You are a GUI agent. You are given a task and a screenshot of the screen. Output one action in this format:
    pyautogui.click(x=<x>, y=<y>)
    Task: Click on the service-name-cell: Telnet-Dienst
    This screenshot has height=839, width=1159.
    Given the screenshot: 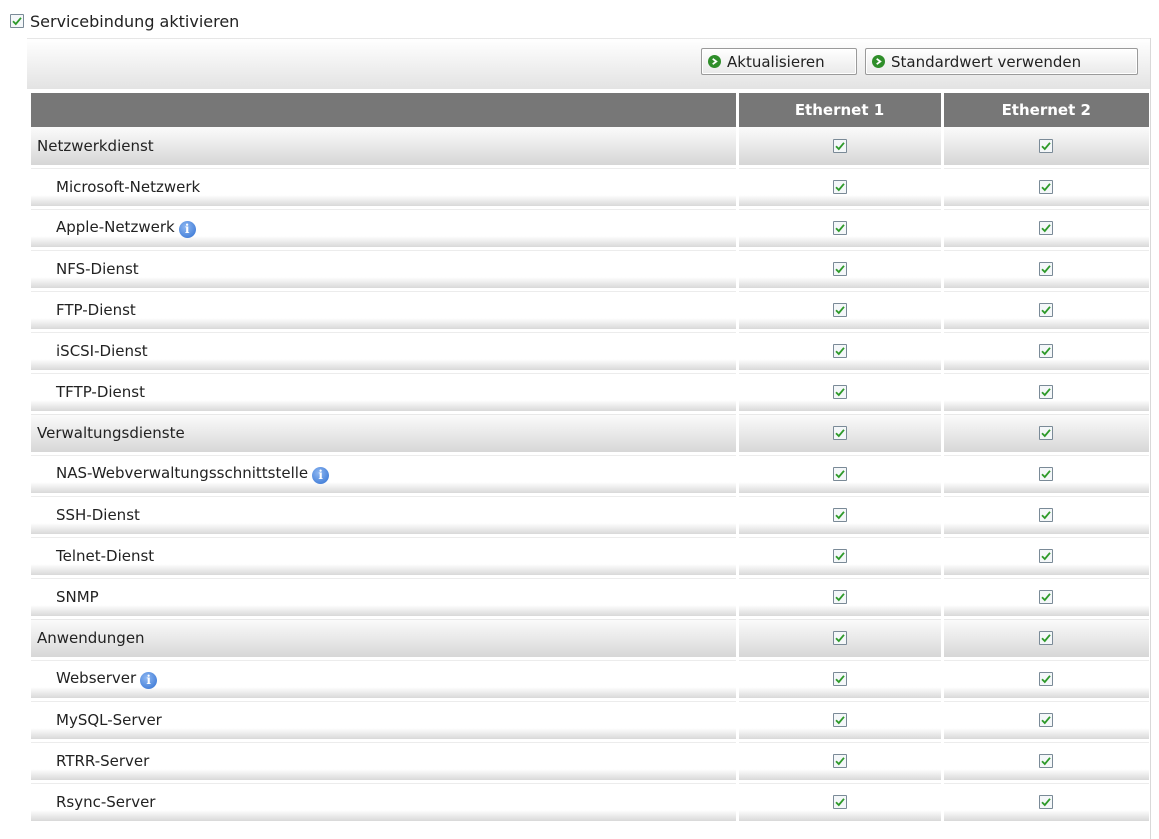 What is the action you would take?
    pyautogui.click(x=384, y=556)
    